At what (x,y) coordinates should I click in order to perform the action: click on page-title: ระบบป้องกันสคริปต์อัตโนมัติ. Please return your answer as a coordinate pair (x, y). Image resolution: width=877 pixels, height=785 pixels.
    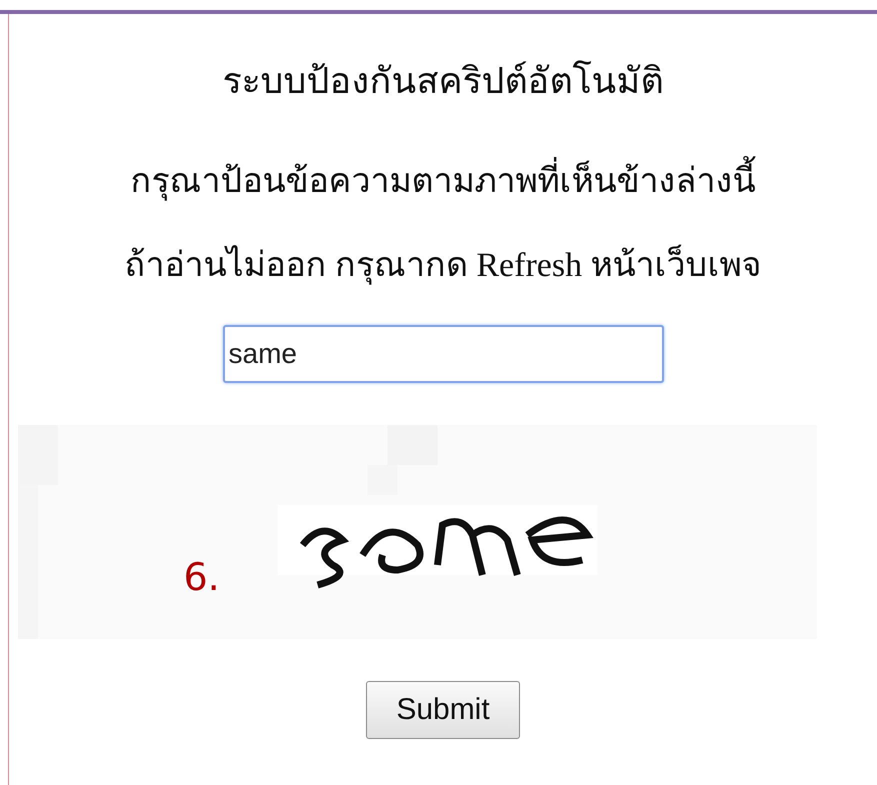
    Looking at the image, I should click on (443, 81).